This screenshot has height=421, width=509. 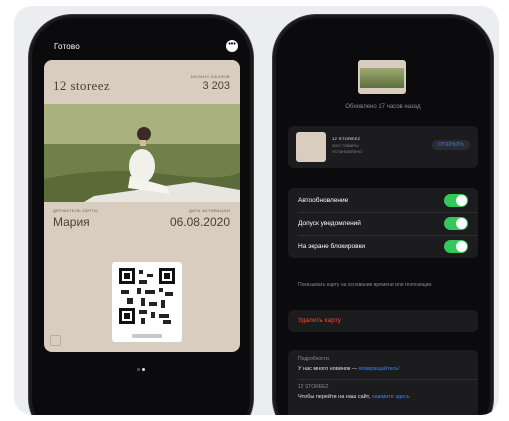 I want to click on pass-photo, so click(x=142, y=153).